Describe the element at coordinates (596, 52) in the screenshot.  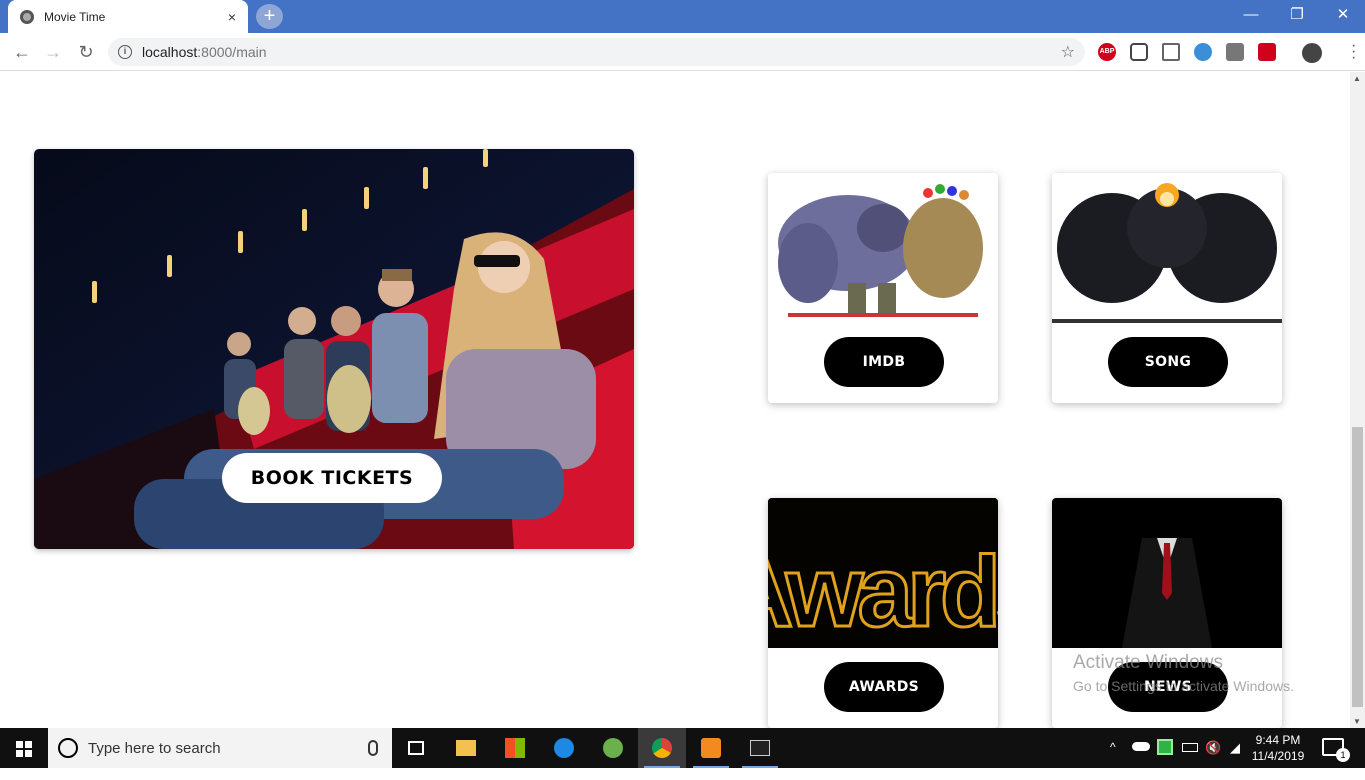
I see `address-bar: i localhost:8000/main ☆` at that location.